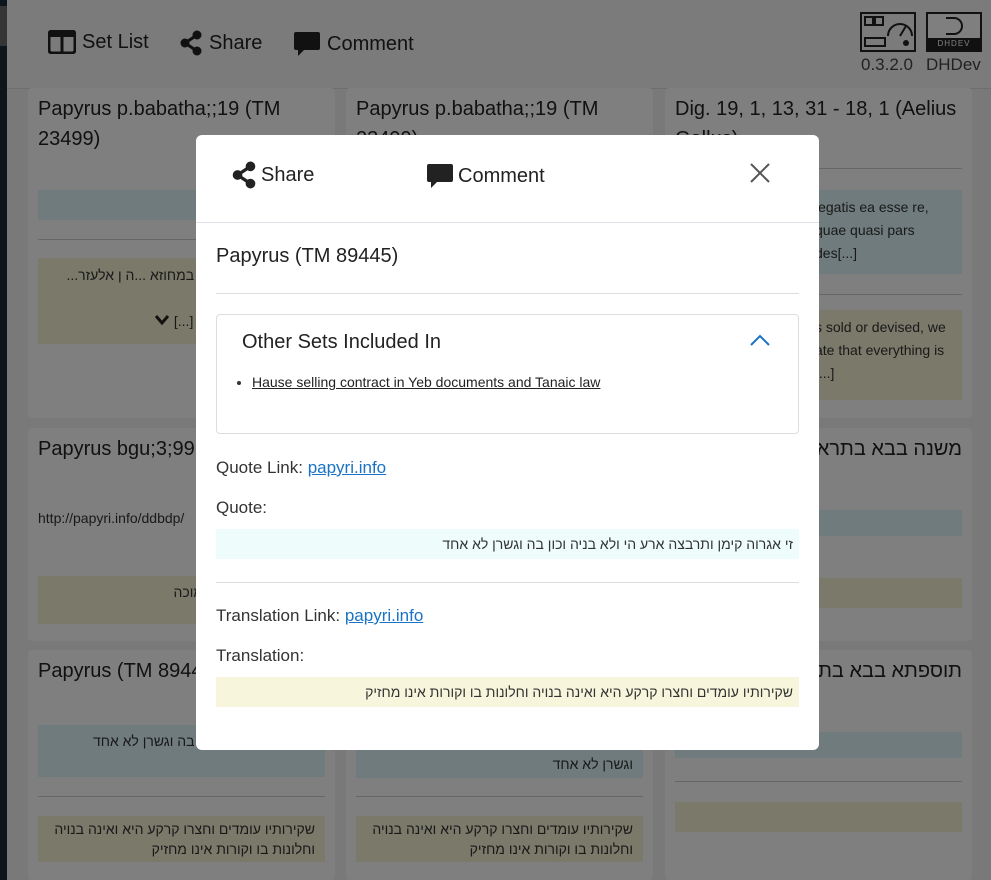  Describe the element at coordinates (507, 340) in the screenshot. I see `accordion-header: Other Sets Included In` at that location.